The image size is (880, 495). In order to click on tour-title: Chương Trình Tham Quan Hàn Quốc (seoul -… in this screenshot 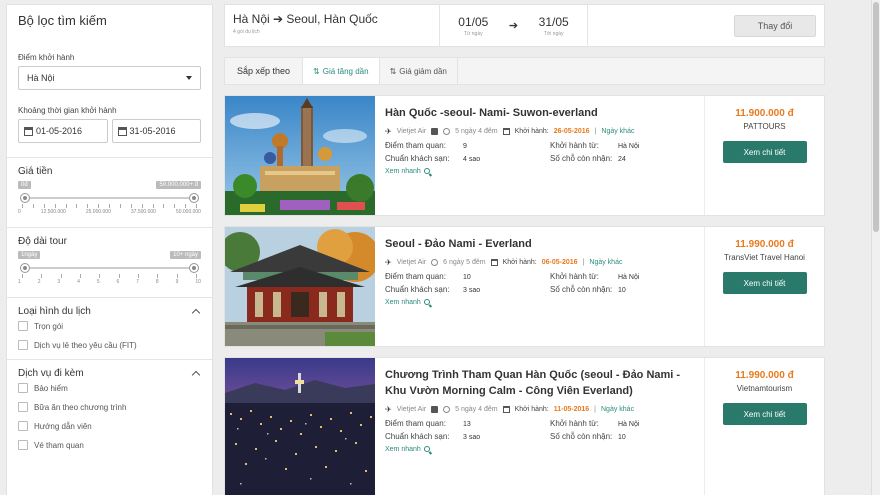, I will do `click(539, 384)`.